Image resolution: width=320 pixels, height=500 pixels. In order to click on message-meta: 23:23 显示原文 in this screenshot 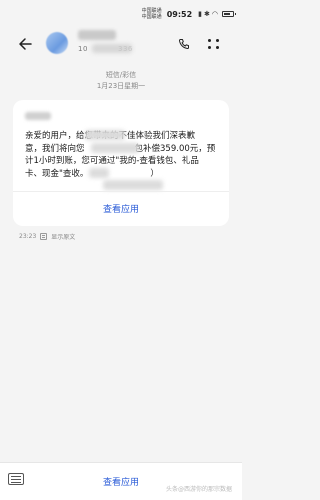, I will do `click(47, 236)`.